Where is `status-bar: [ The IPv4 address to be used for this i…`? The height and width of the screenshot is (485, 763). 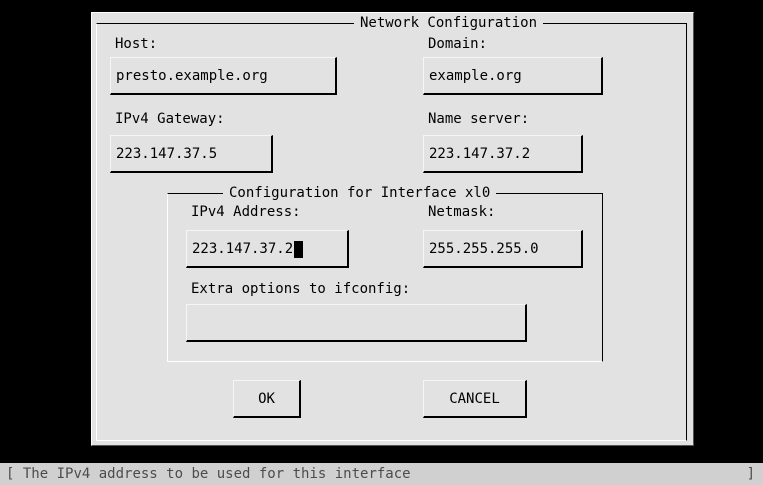
status-bar: [ The IPv4 address to be used for this i… is located at coordinates (381, 474).